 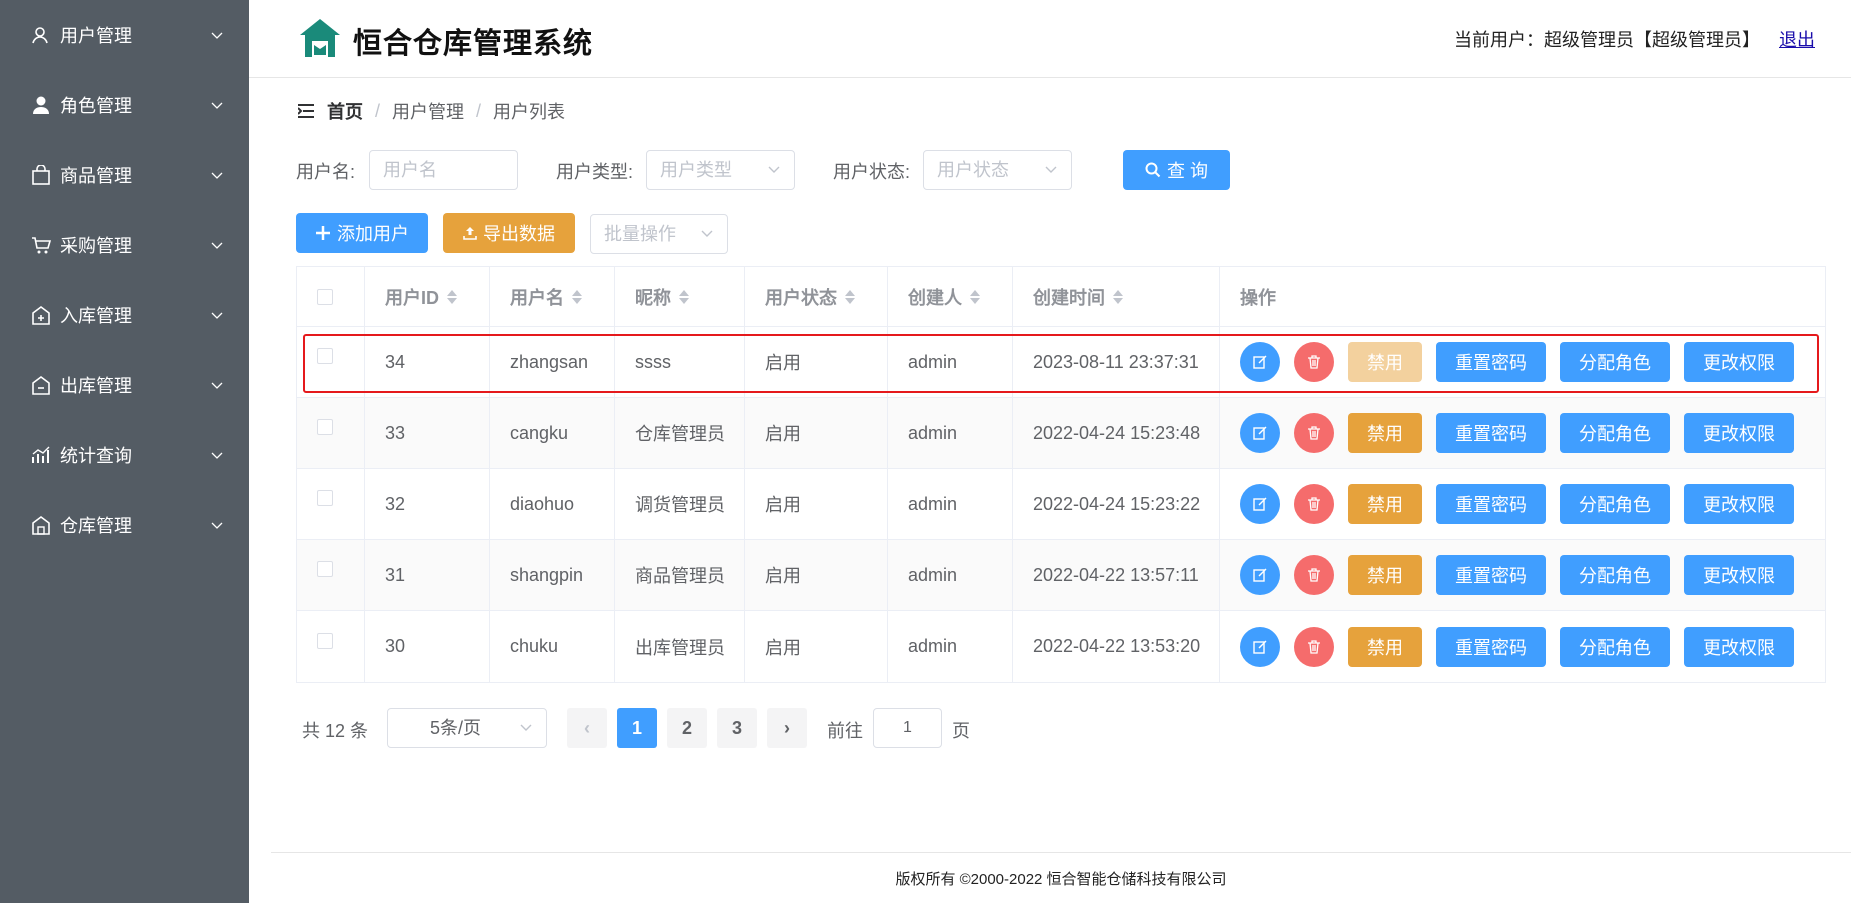 What do you see at coordinates (325, 296) in the screenshot?
I see `select-all-checkbox` at bounding box center [325, 296].